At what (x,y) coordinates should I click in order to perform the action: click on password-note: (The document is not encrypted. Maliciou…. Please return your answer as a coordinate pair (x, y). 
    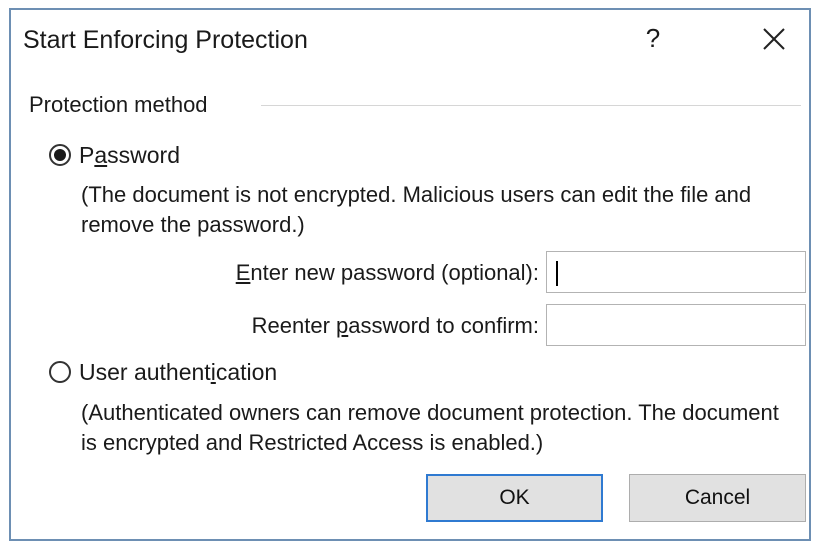
    Looking at the image, I should click on (416, 209).